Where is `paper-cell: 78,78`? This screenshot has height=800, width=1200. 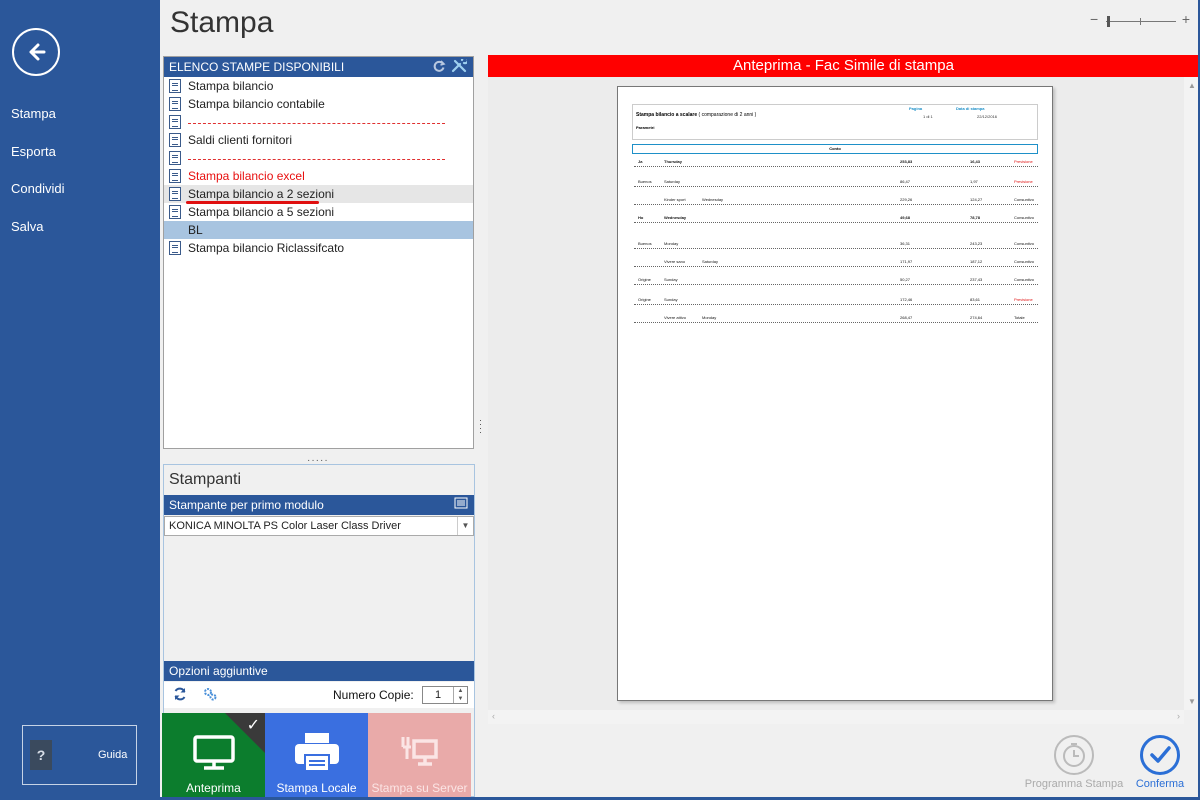
paper-cell: 78,78 is located at coordinates (975, 217).